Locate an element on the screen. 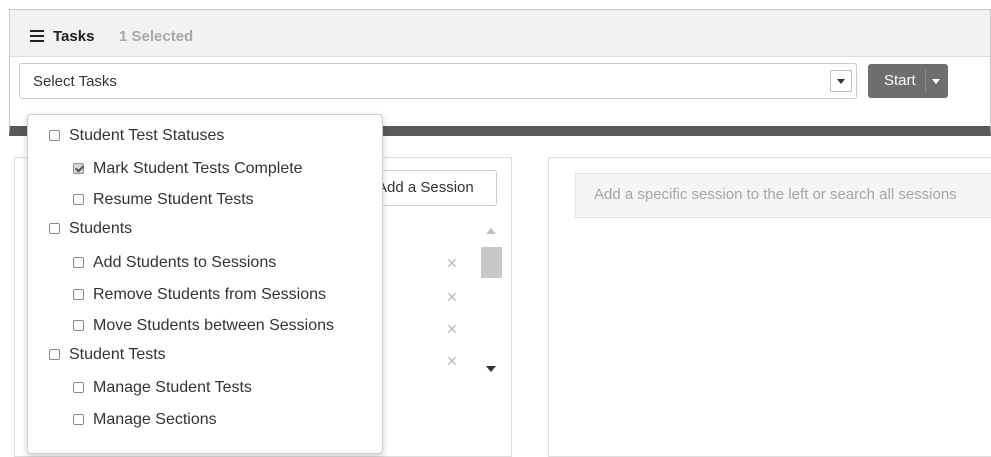 The width and height of the screenshot is (991, 457). select-tasks-placeholder: Select Tasks is located at coordinates (75, 81).